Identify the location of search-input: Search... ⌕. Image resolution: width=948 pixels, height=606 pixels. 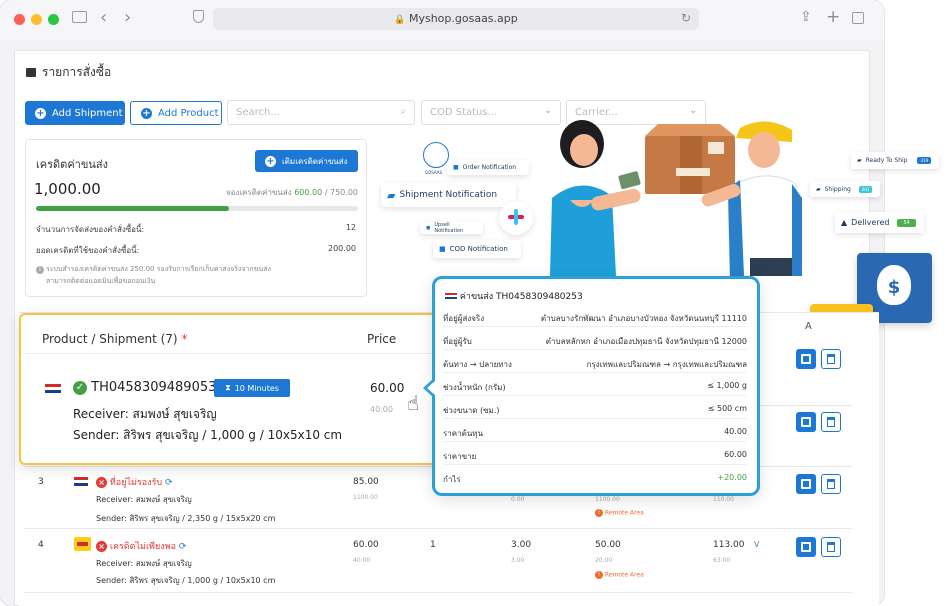
(321, 112).